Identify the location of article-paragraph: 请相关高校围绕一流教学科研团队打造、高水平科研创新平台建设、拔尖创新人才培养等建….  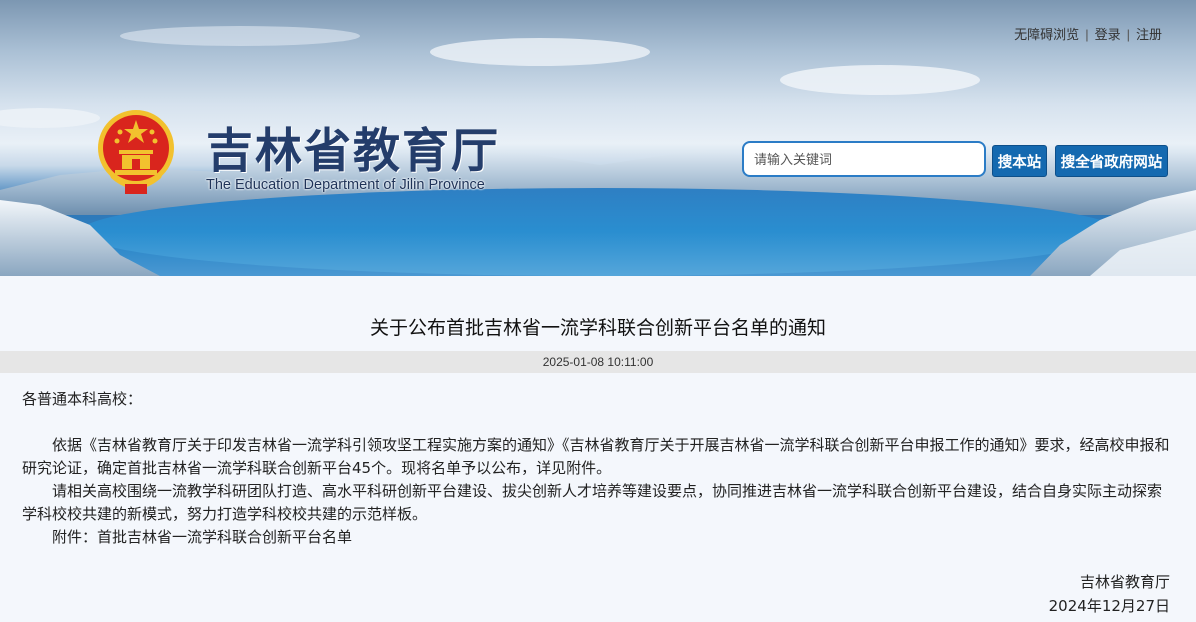
(592, 502).